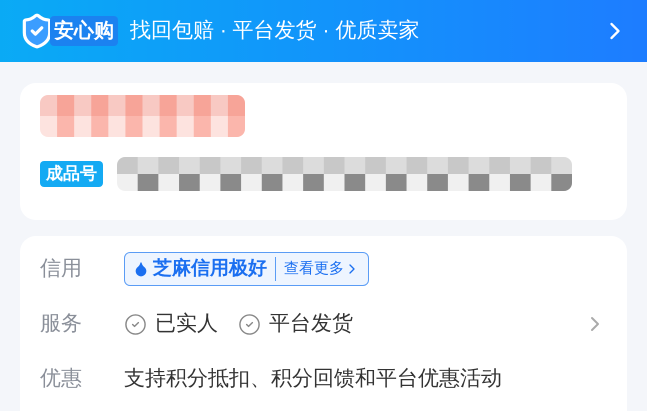 The height and width of the screenshot is (411, 647). I want to click on banner-text: 找回包赔 · 平台发货 · 优质卖家, so click(275, 31).